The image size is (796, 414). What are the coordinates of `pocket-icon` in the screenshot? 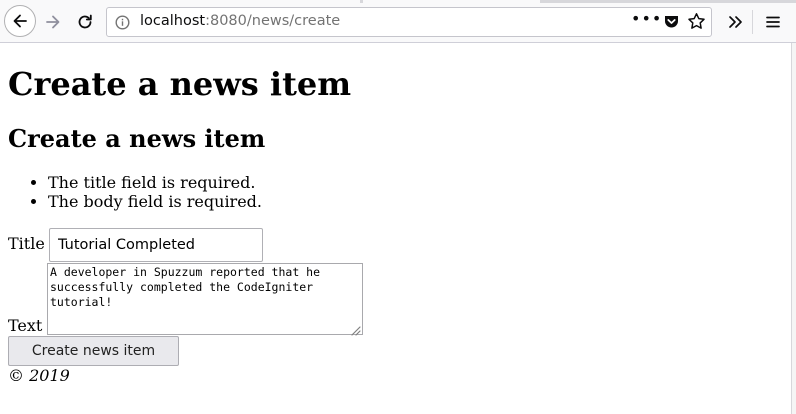 It's located at (671, 23).